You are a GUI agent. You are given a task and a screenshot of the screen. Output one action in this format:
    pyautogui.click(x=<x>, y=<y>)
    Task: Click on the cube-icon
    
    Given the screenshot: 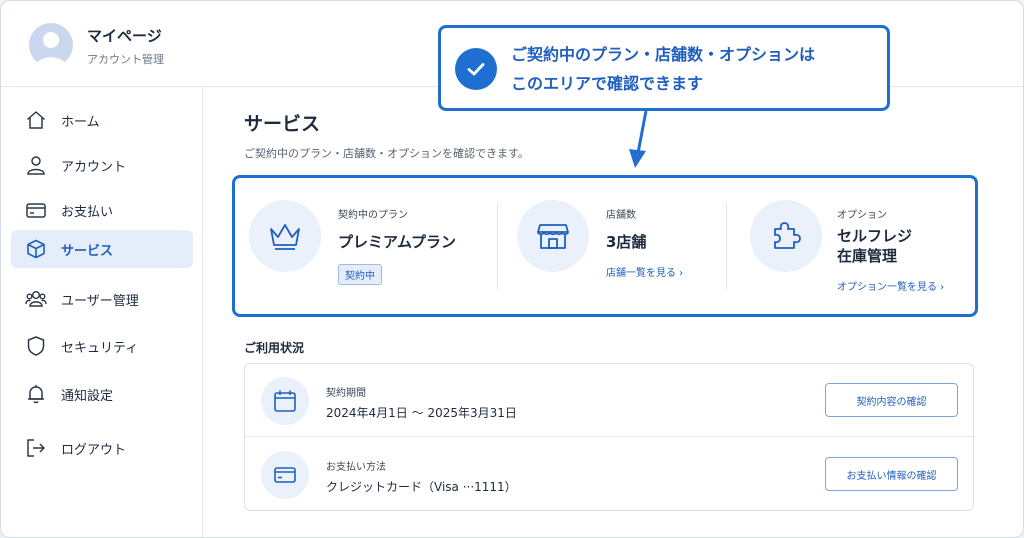 What is the action you would take?
    pyautogui.click(x=36, y=249)
    